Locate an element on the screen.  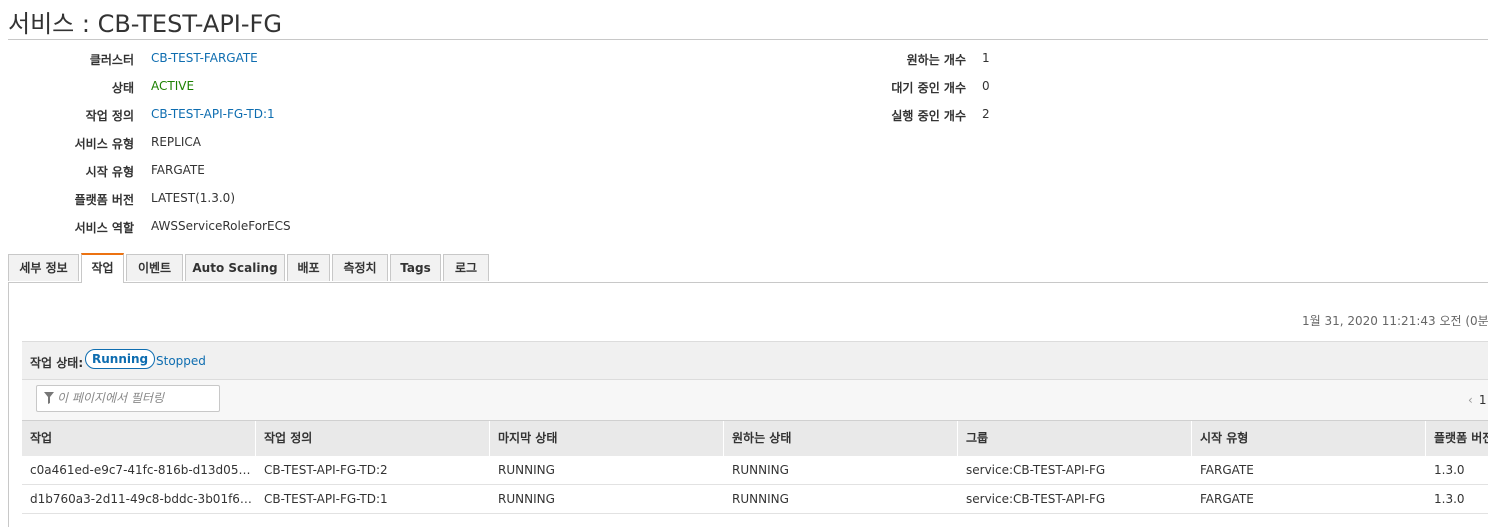
tab-deployments: 배포 is located at coordinates (308, 267).